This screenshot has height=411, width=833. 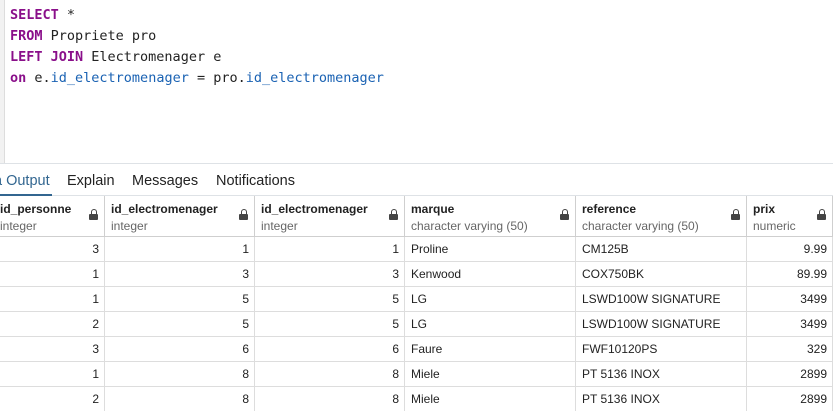 I want to click on column-name: id_personne, so click(x=36, y=209).